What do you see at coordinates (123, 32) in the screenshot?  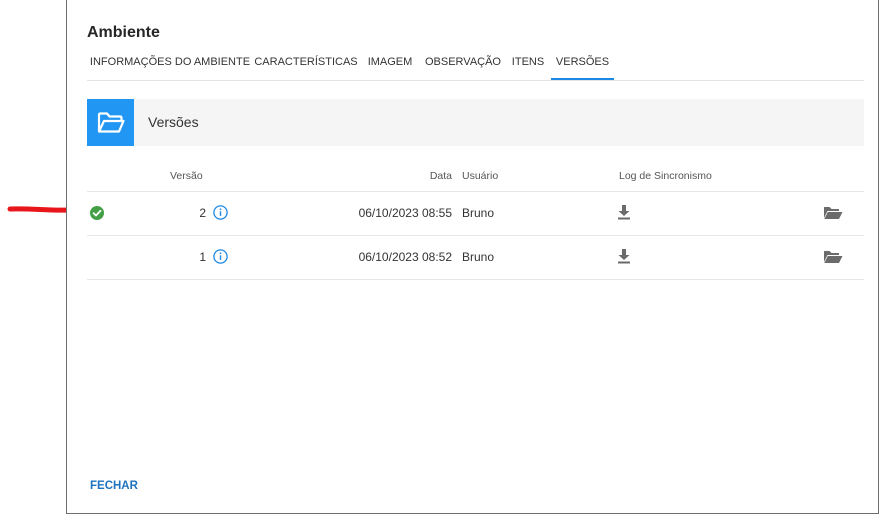 I see `dialog-title: Ambiente` at bounding box center [123, 32].